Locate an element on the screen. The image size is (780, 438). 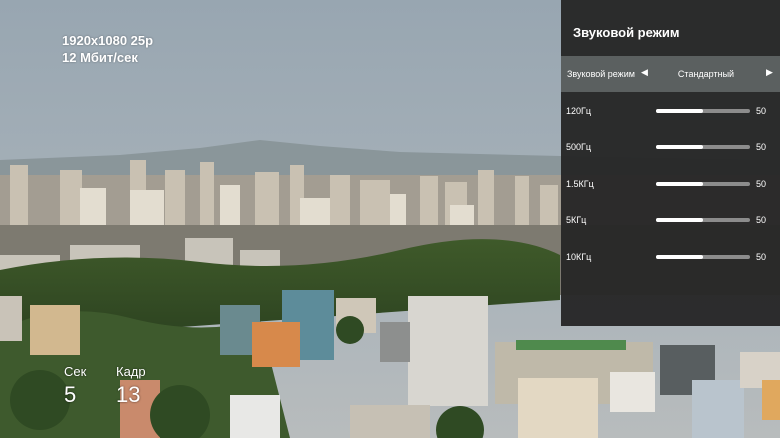
eq-band-500hz: 500Гц 50 is located at coordinates (670, 147).